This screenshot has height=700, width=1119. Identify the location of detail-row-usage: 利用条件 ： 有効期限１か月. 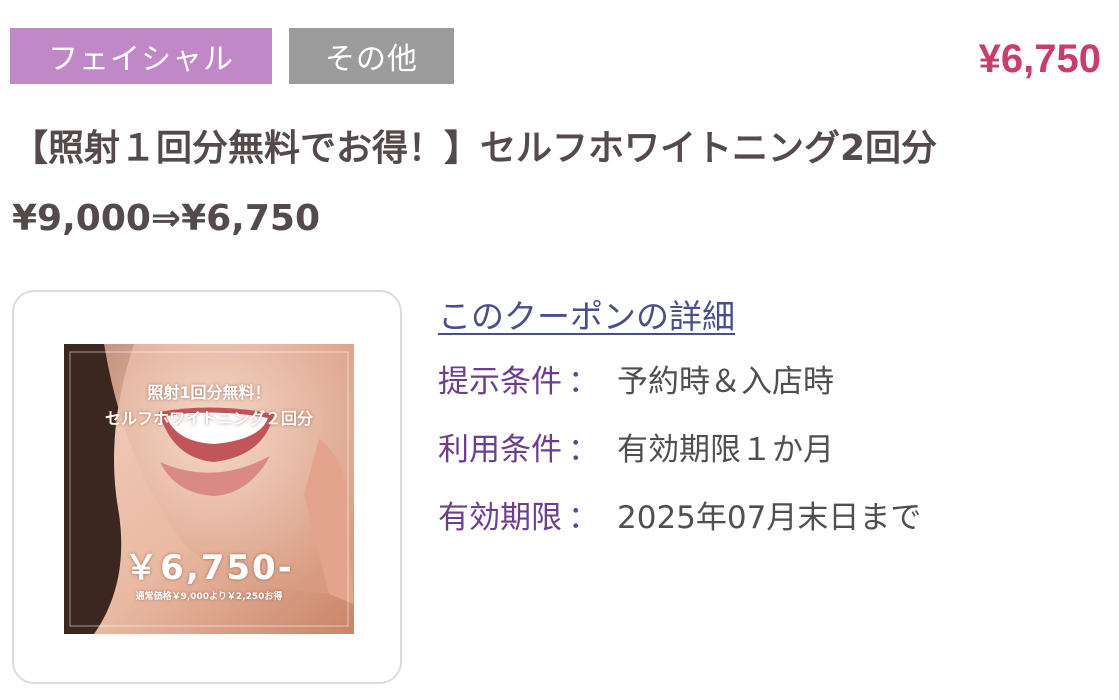
(768, 446).